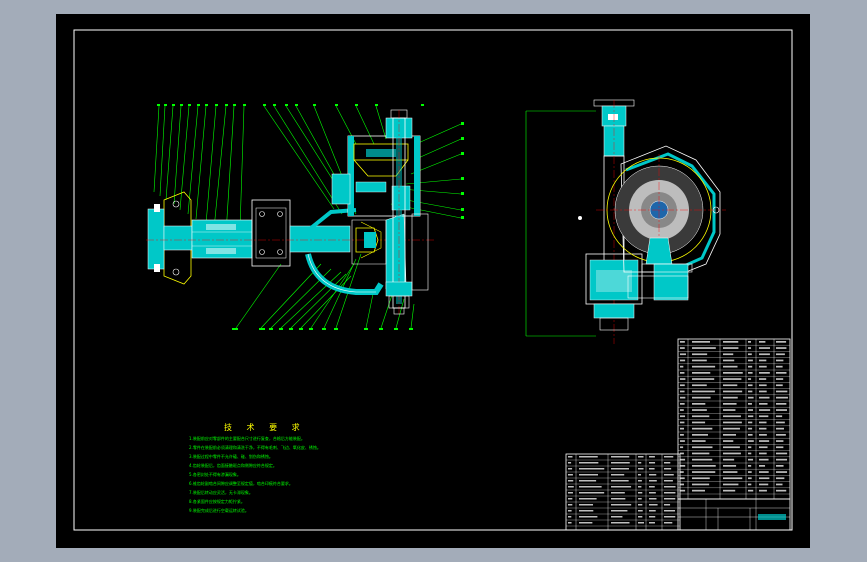 The height and width of the screenshot is (562, 867). I want to click on output-shaft, so click(399, 212).